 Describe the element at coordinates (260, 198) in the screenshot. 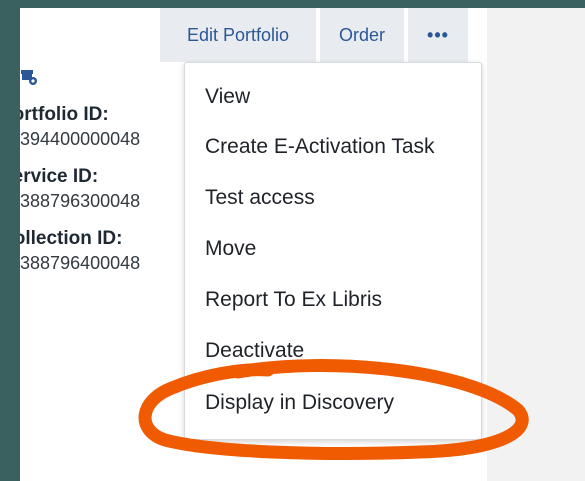

I see `menu-item-test-access: Test access` at that location.